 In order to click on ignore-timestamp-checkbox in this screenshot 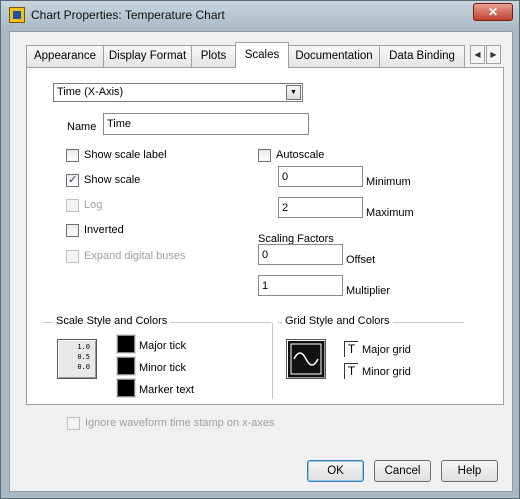, I will do `click(73, 423)`.